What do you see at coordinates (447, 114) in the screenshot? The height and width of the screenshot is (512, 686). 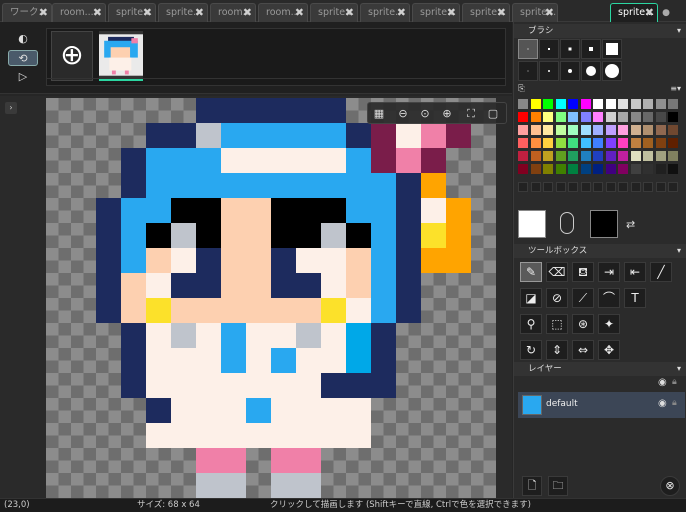 I see `zoom-in-icon: ⊕` at bounding box center [447, 114].